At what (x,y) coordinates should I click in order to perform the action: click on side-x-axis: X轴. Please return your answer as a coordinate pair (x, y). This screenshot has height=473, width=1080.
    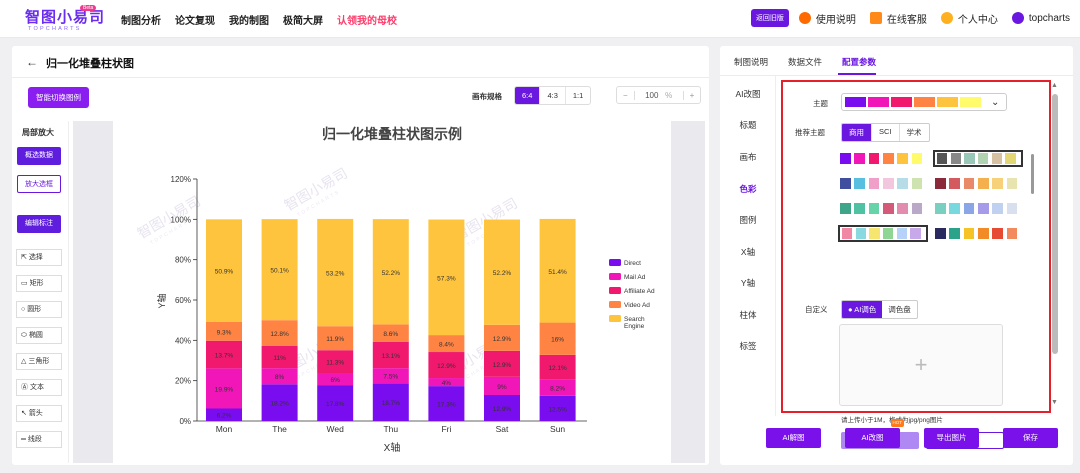
    Looking at the image, I should click on (748, 252).